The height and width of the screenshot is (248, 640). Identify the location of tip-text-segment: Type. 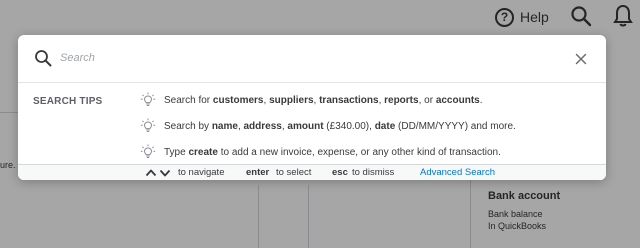
(176, 152).